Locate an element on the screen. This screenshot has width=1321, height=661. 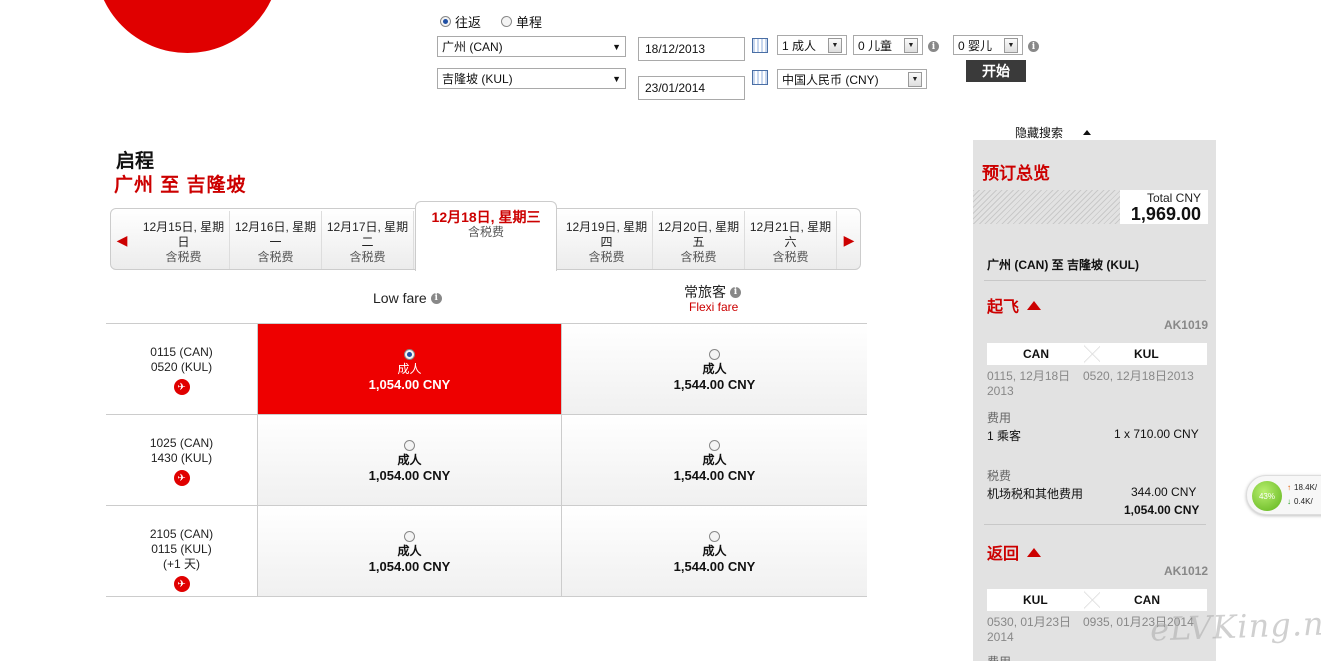
infants-select: 0 婴儿 ▼ is located at coordinates (988, 45).